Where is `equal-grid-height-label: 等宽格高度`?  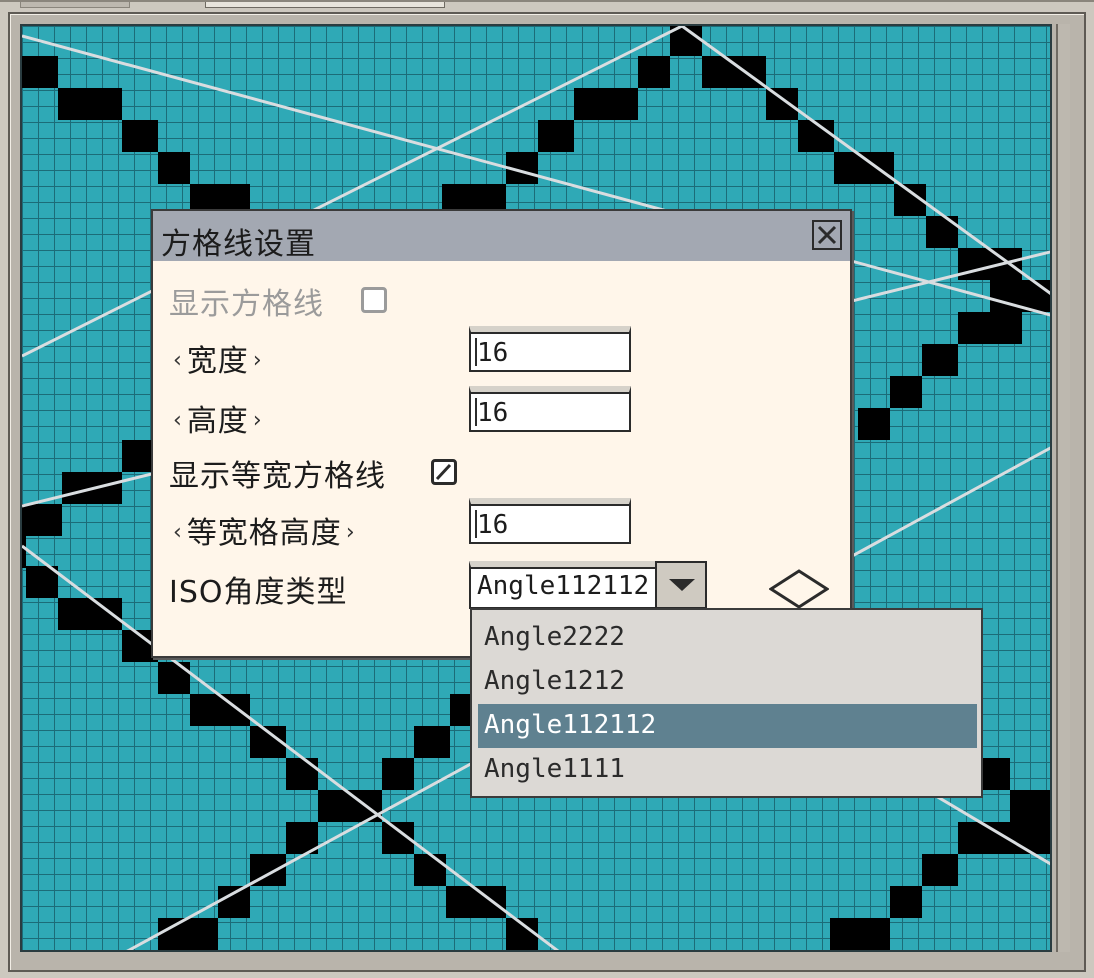 equal-grid-height-label: 等宽格高度 is located at coordinates (264, 533).